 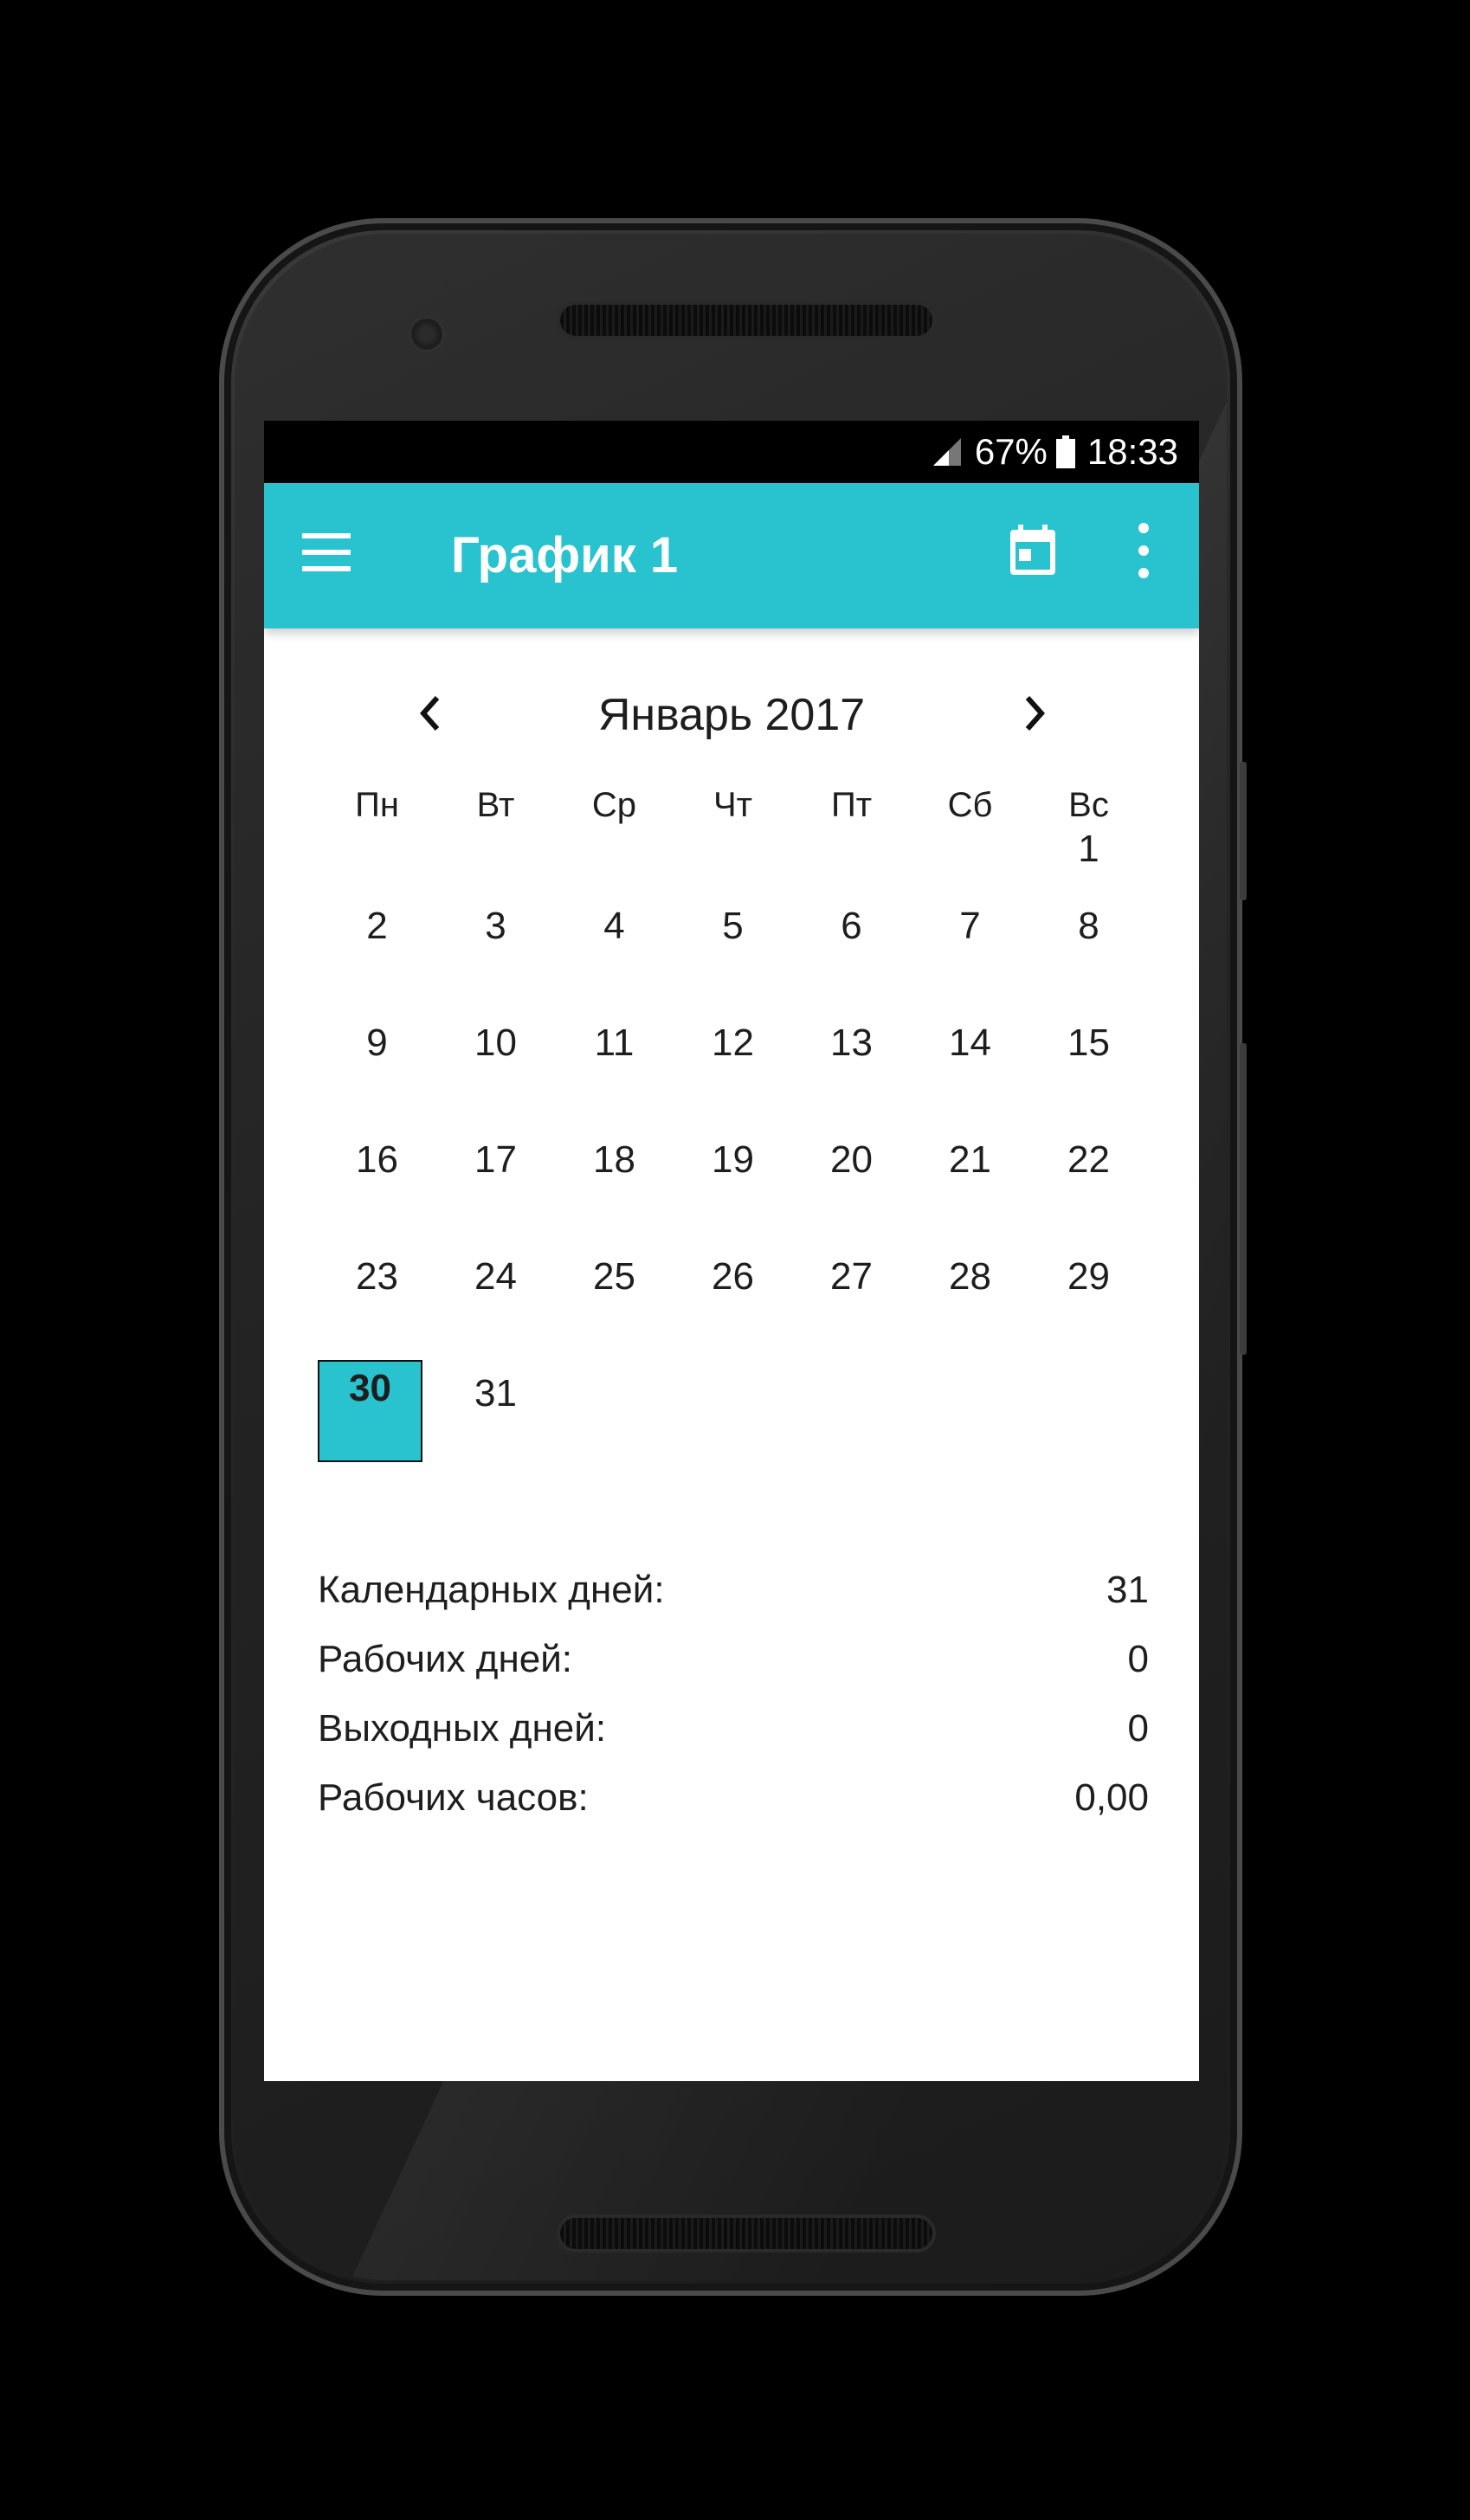 What do you see at coordinates (970, 1301) in the screenshot?
I see `day-cell: 28` at bounding box center [970, 1301].